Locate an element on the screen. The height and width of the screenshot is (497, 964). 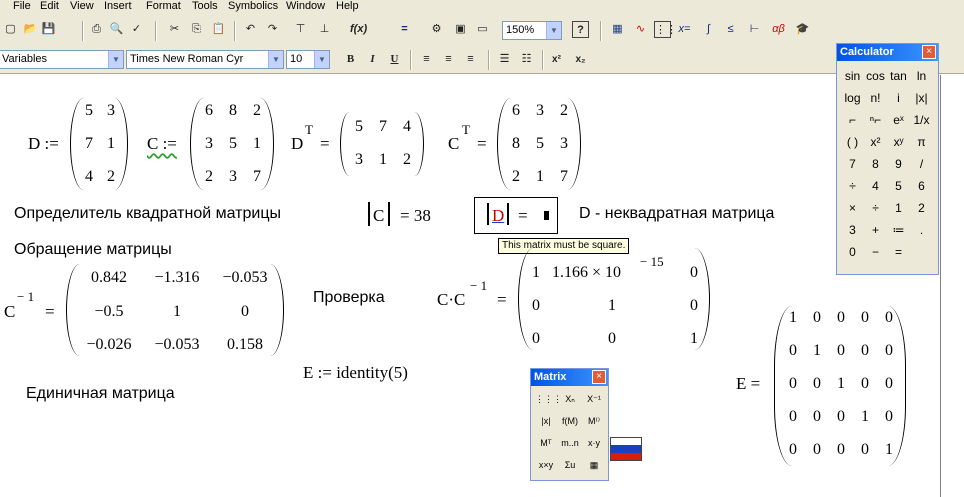
open-icon: 📂 is located at coordinates (30, 29).